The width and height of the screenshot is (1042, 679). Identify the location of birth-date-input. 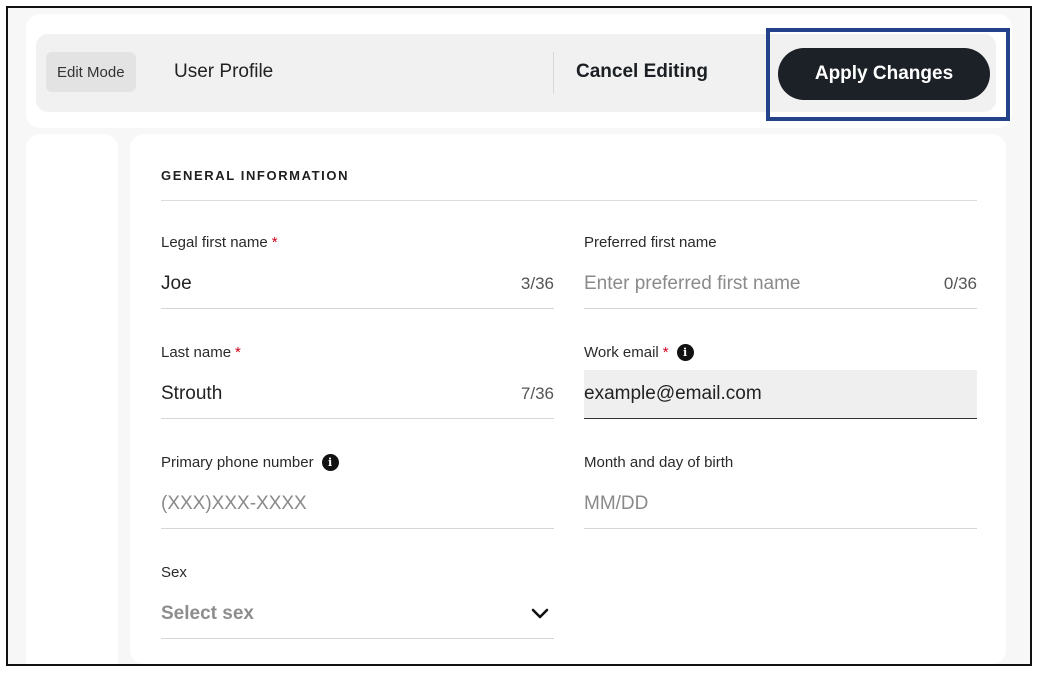
(734, 504).